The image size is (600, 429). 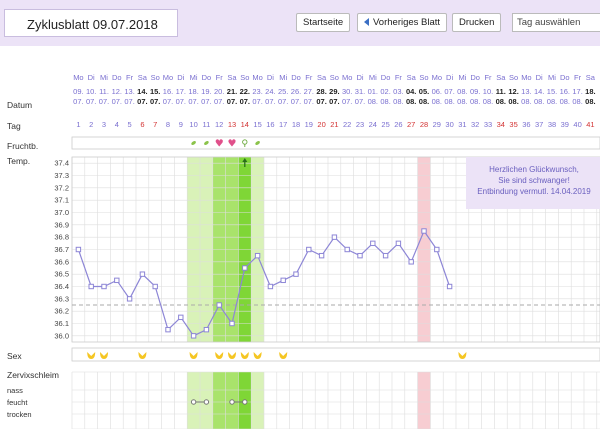 I want to click on fertility-row, so click(x=335, y=143).